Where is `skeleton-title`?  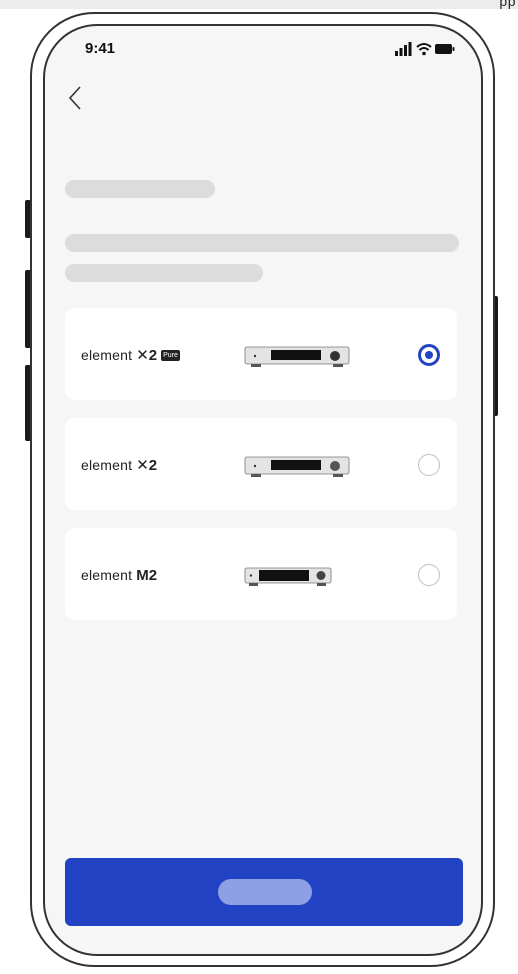 skeleton-title is located at coordinates (140, 189).